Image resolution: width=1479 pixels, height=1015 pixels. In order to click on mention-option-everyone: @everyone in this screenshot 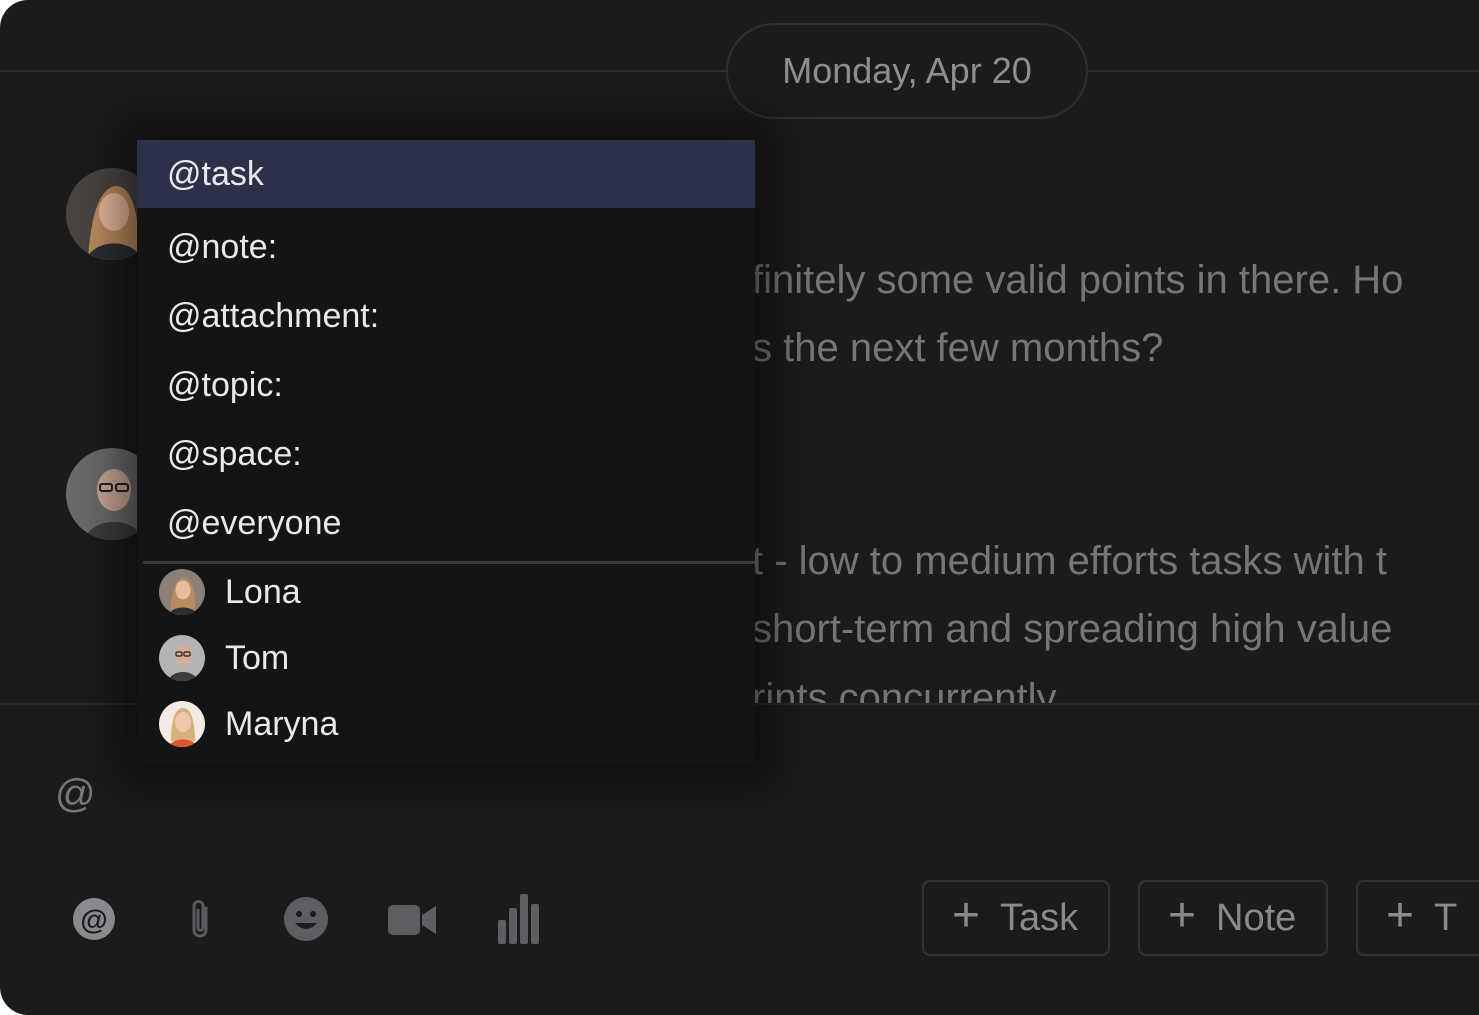, I will do `click(446, 523)`.